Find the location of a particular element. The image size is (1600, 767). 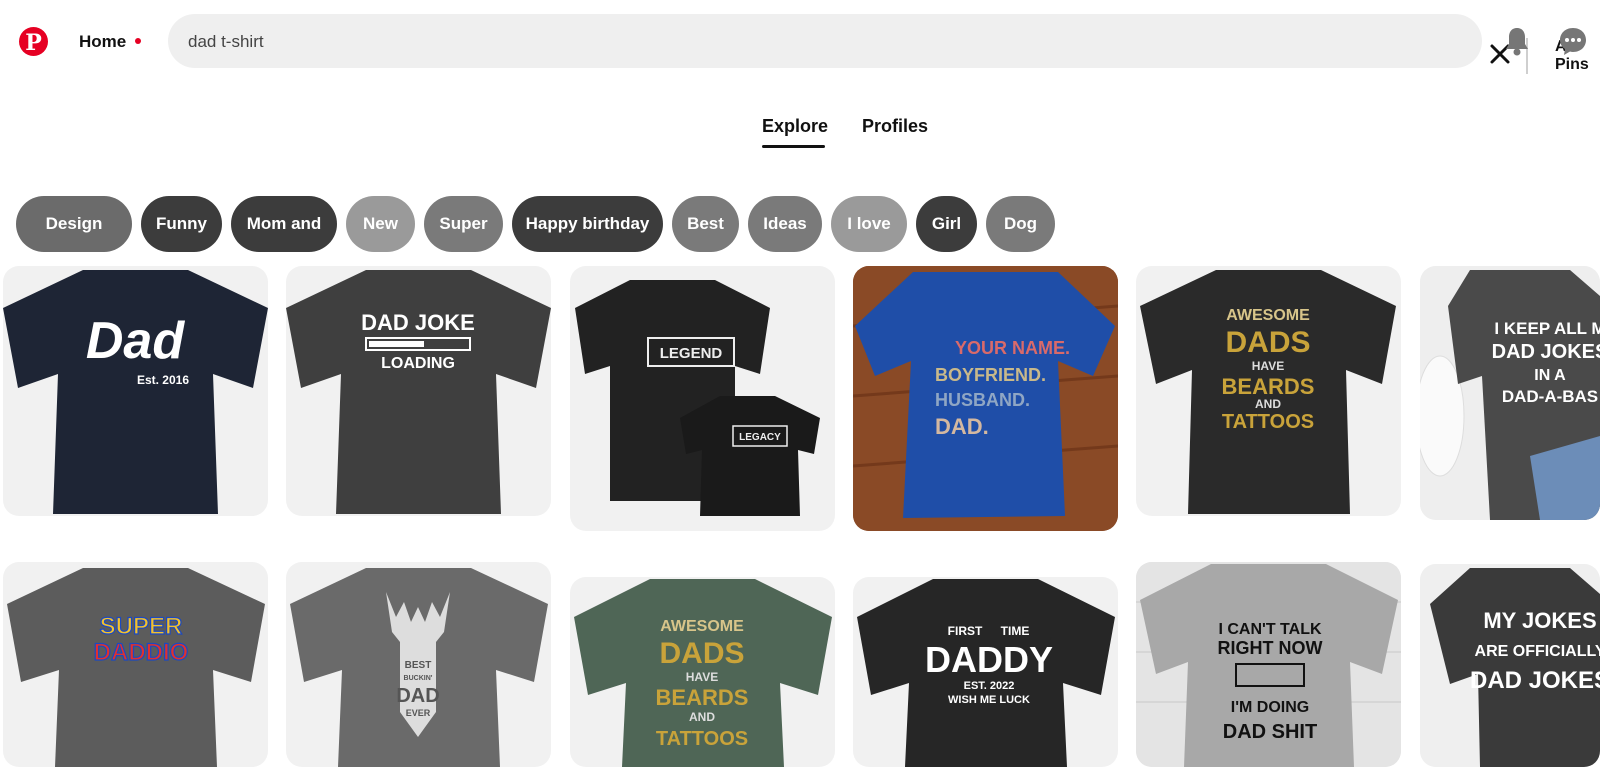

shirt-print-text: DAD-A-BAS is located at coordinates (1550, 396).